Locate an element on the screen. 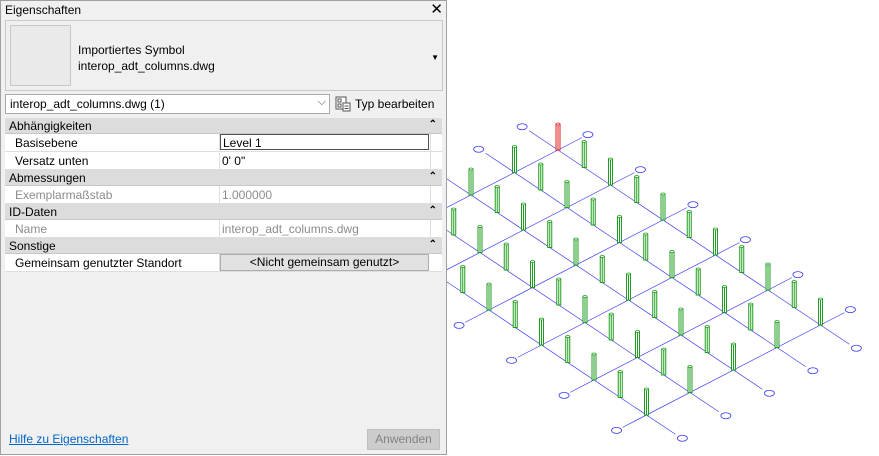 This screenshot has width=879, height=456. palette-title: Eigenschaften is located at coordinates (43, 10).